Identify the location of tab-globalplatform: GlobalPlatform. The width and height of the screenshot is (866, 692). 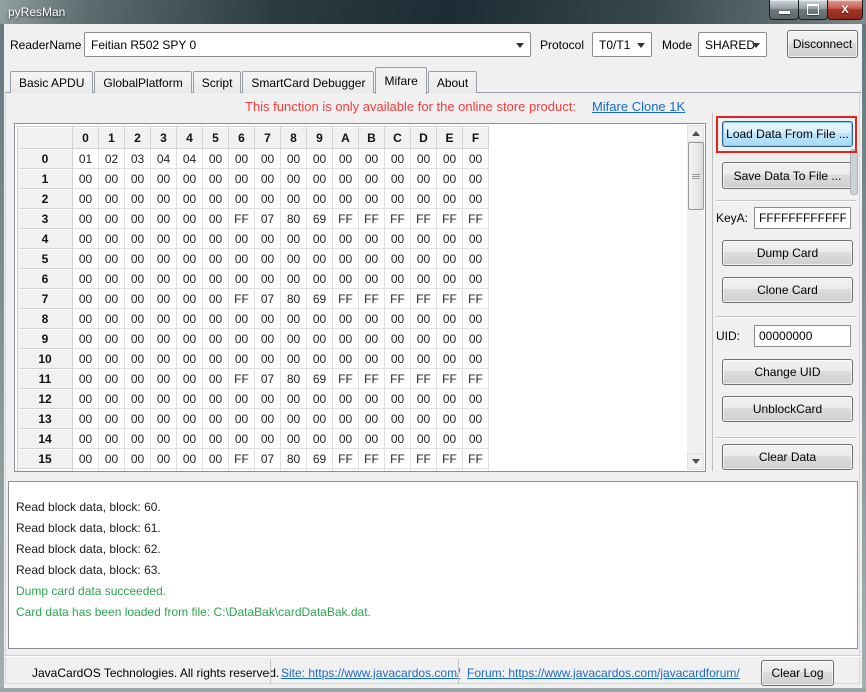
(143, 82).